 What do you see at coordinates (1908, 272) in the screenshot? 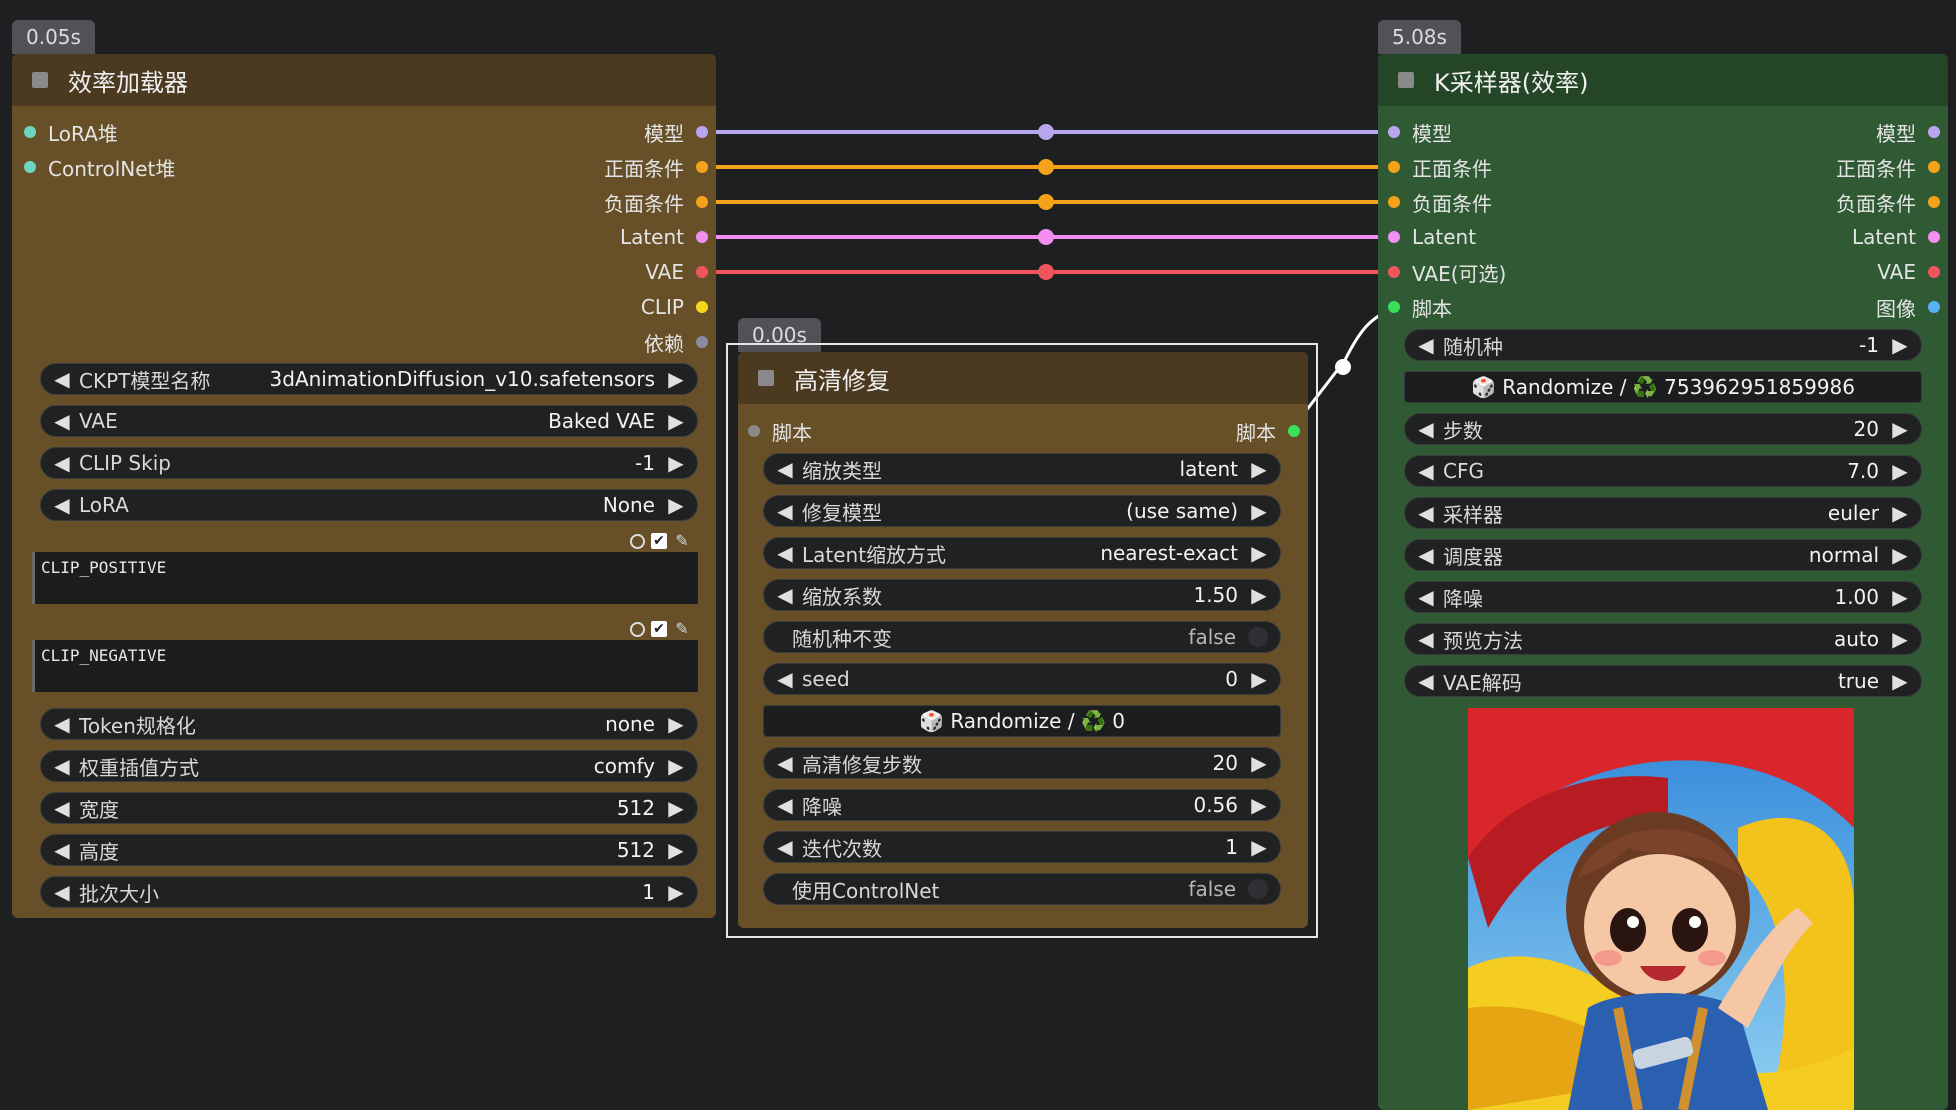
I see `output-vae: VAE` at bounding box center [1908, 272].